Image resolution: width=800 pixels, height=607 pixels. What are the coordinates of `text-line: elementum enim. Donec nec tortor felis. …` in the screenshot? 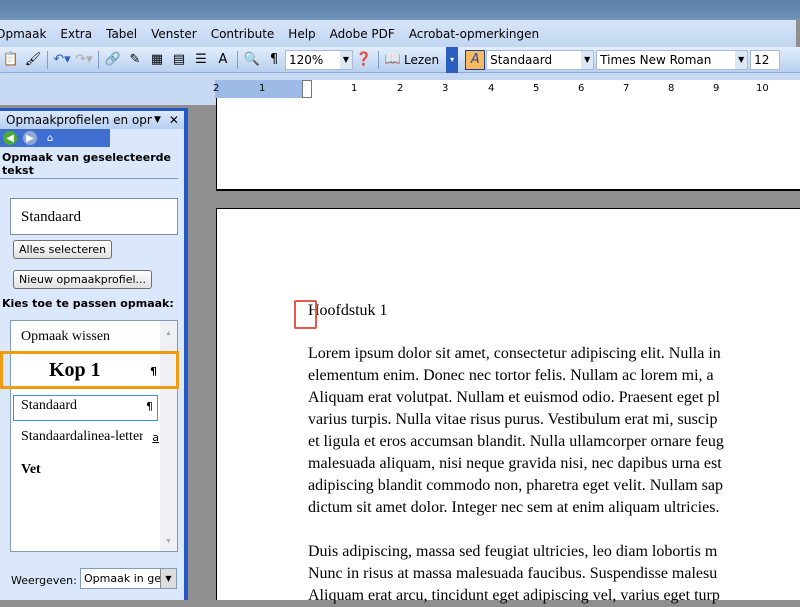 It's located at (511, 376).